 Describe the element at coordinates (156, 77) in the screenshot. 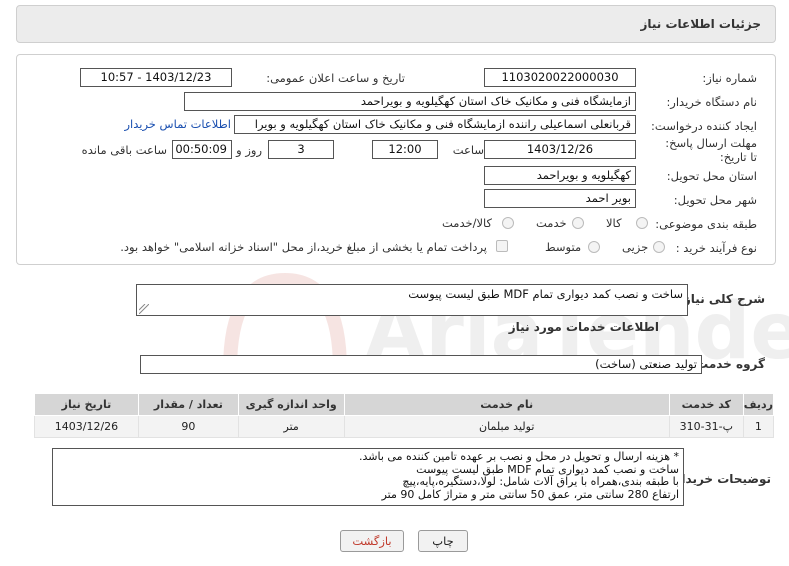

I see `announce-datetime-field: 1403/12/23 - 10:57` at that location.